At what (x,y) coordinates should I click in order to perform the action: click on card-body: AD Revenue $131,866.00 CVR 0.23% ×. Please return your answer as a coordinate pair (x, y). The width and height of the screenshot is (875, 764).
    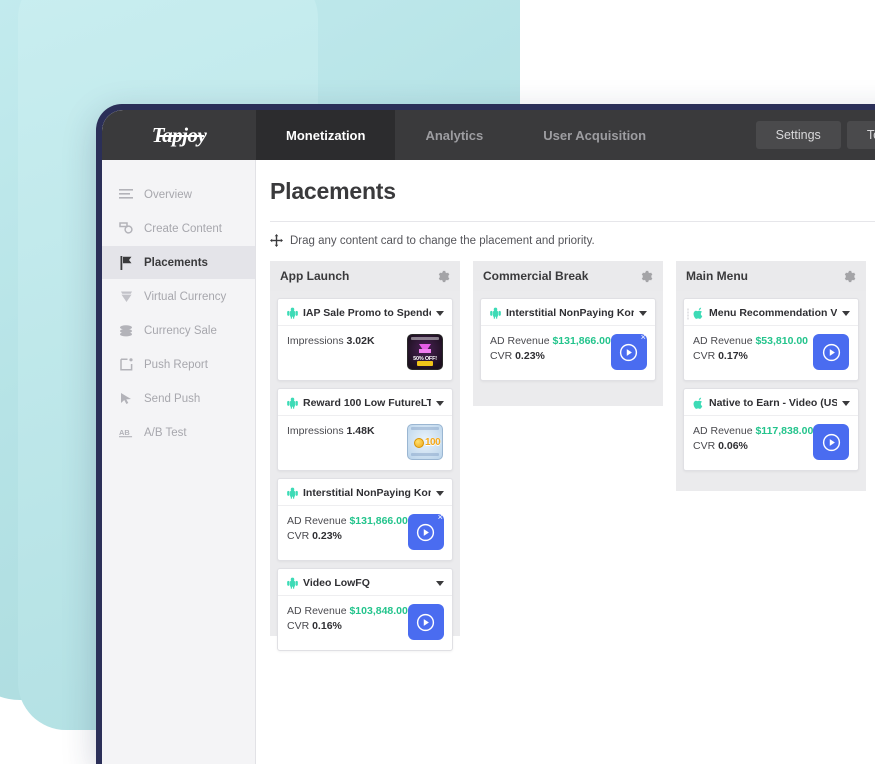
    Looking at the image, I should click on (365, 533).